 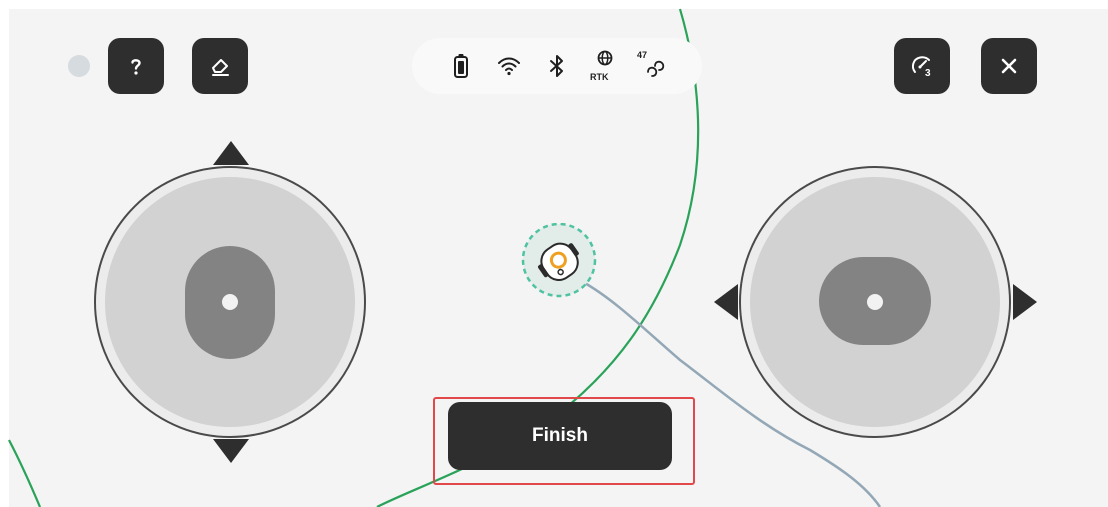 I want to click on turn-left-arrow-icon, so click(x=726, y=302).